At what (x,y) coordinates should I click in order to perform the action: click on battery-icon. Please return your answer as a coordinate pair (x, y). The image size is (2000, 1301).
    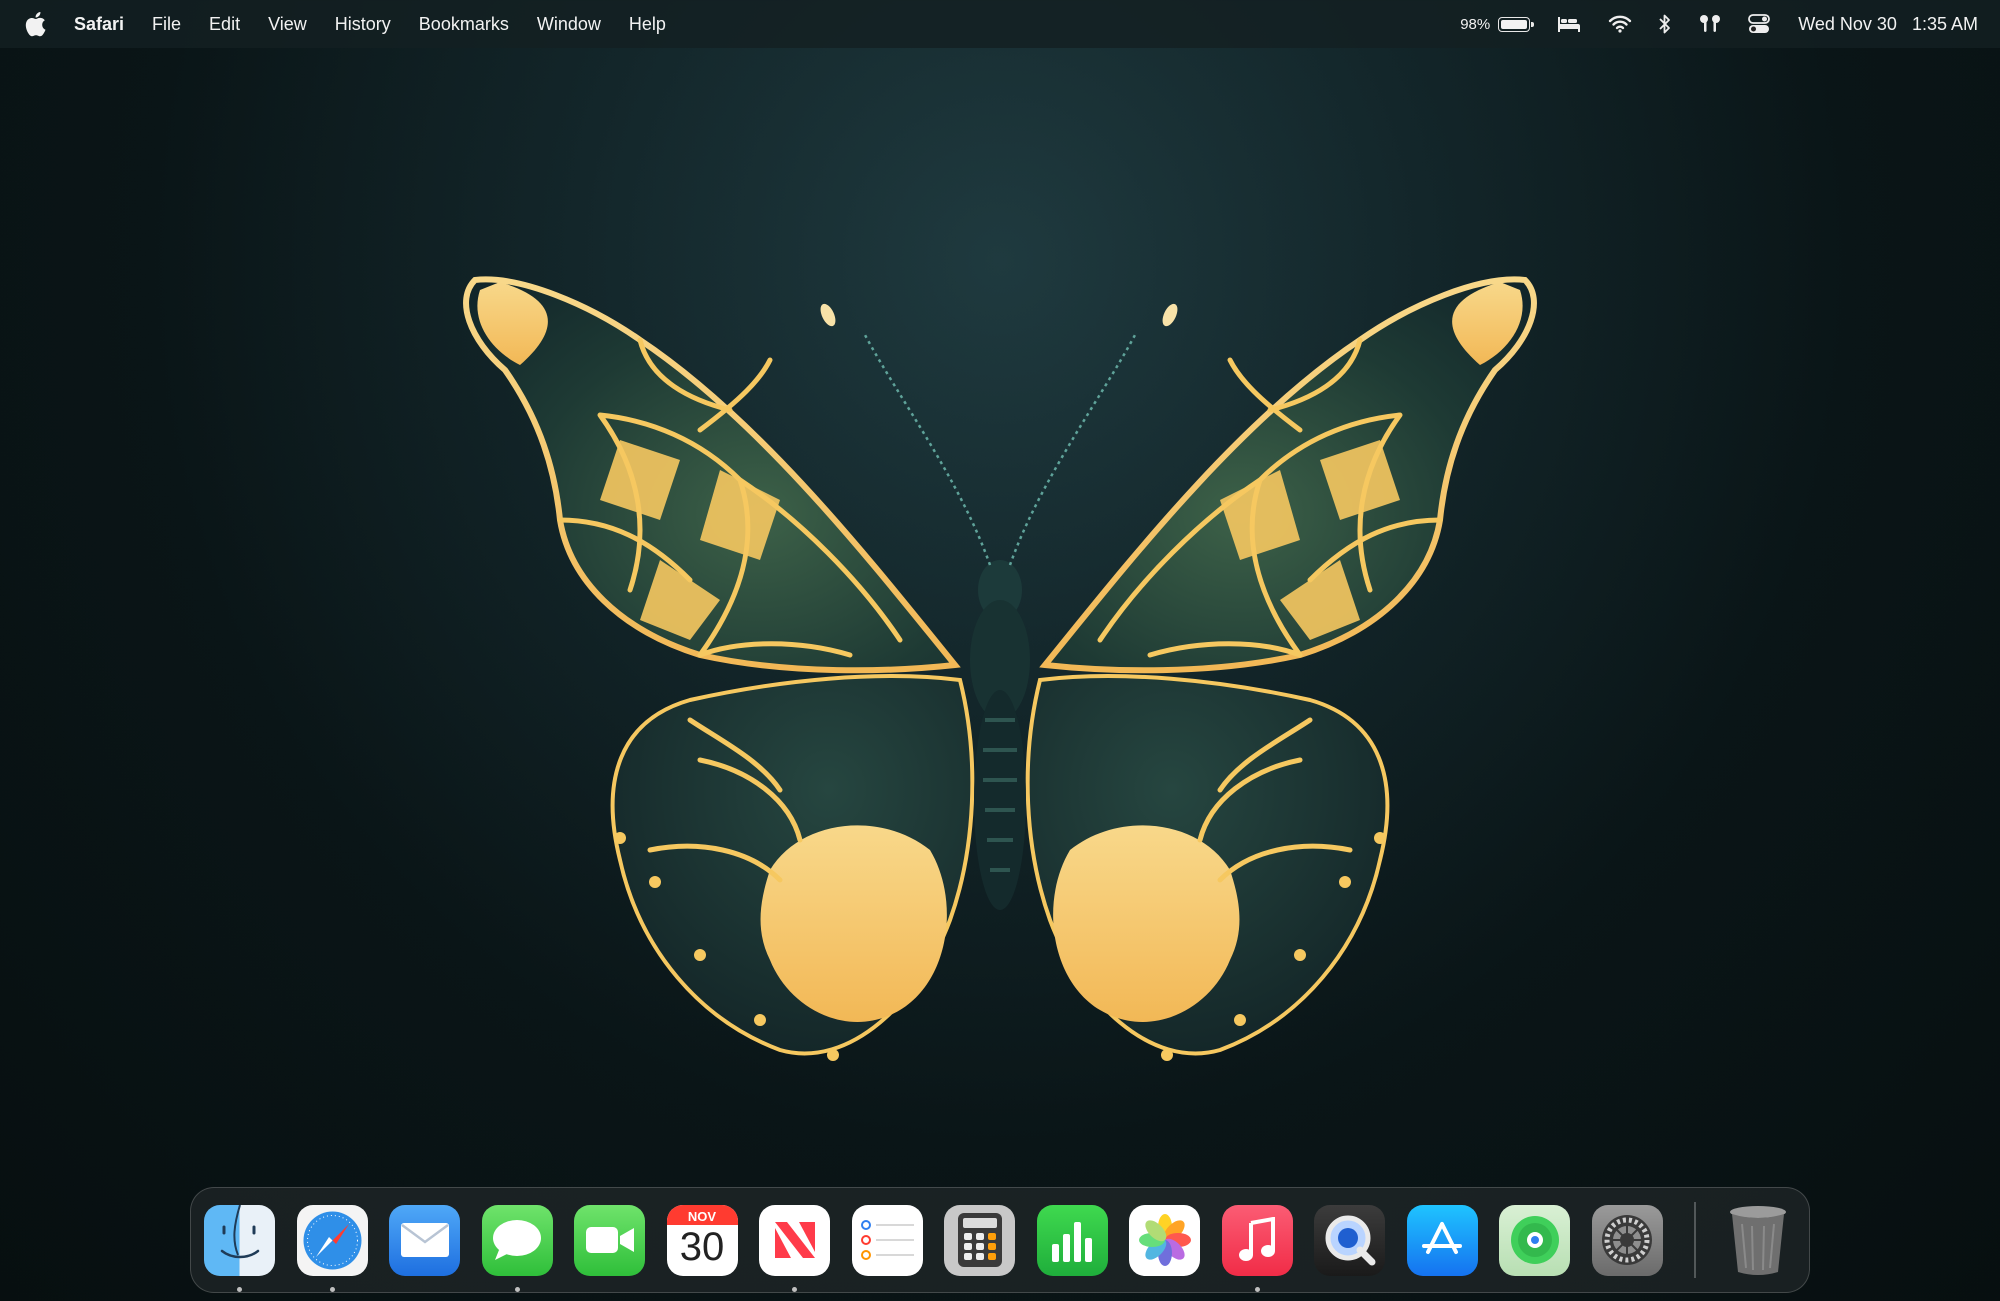
    Looking at the image, I should click on (1516, 24).